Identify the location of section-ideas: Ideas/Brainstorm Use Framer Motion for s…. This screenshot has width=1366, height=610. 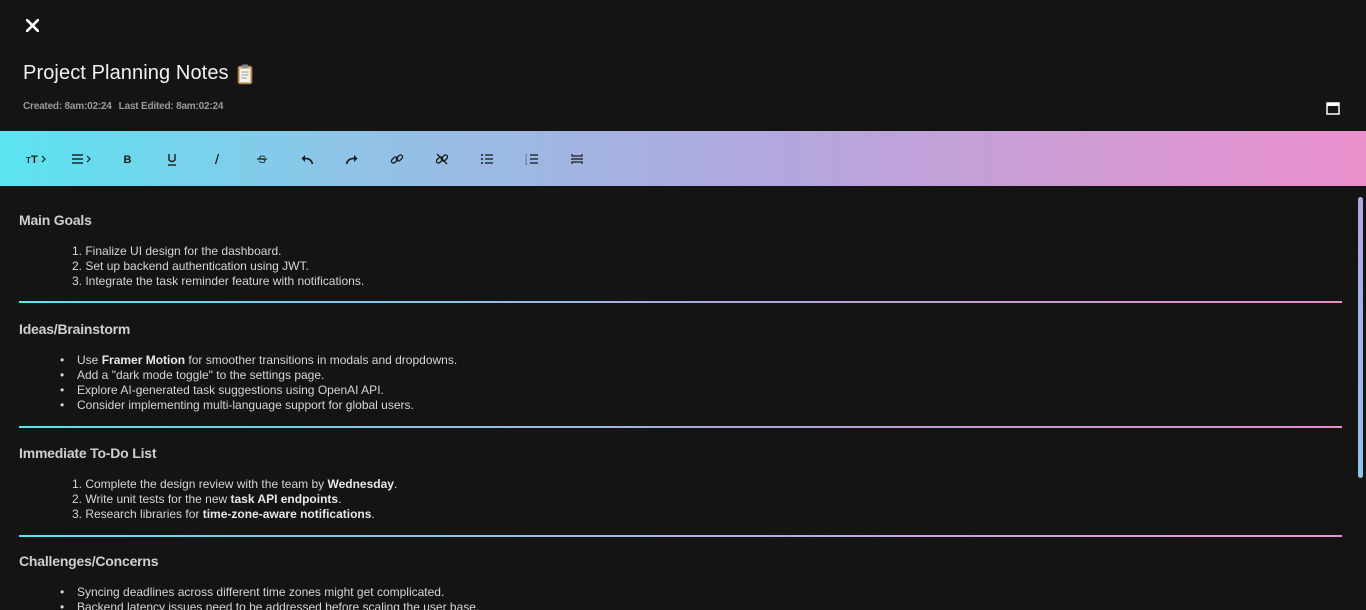
(680, 367).